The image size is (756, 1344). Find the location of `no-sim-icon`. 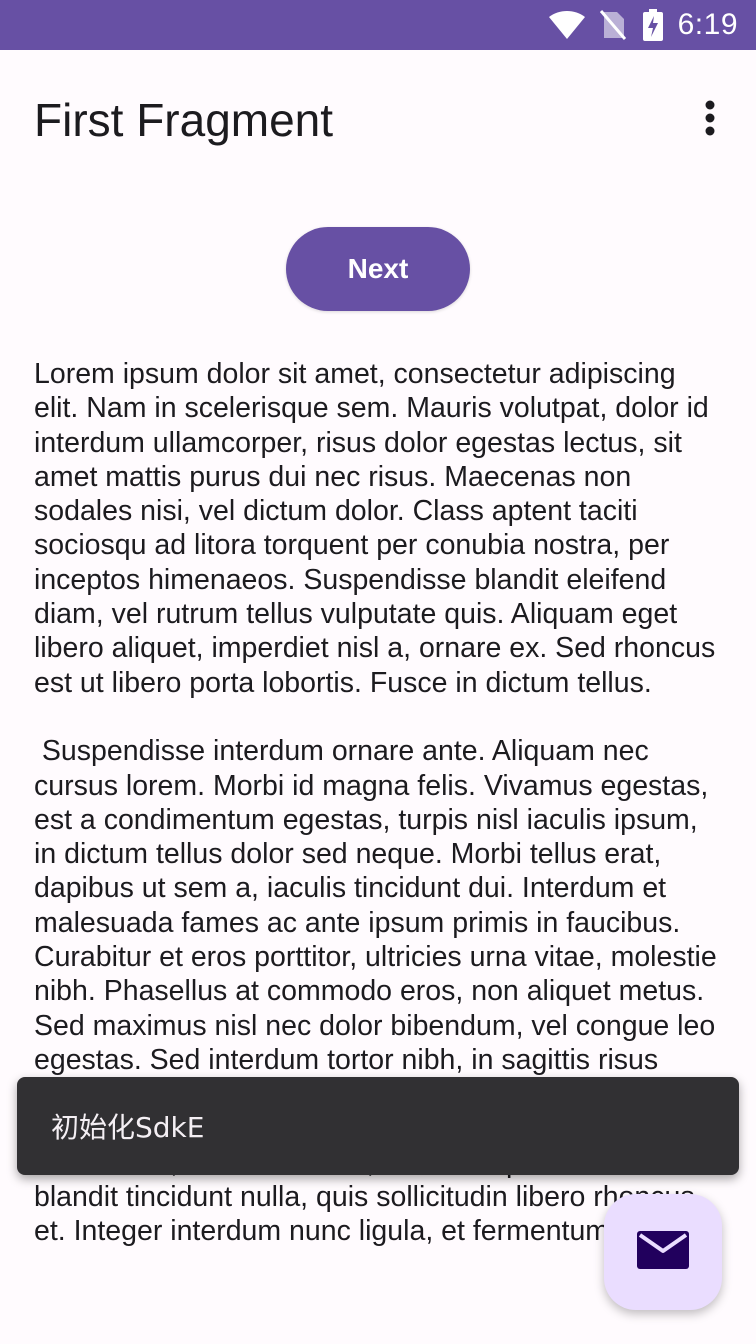

no-sim-icon is located at coordinates (612, 25).